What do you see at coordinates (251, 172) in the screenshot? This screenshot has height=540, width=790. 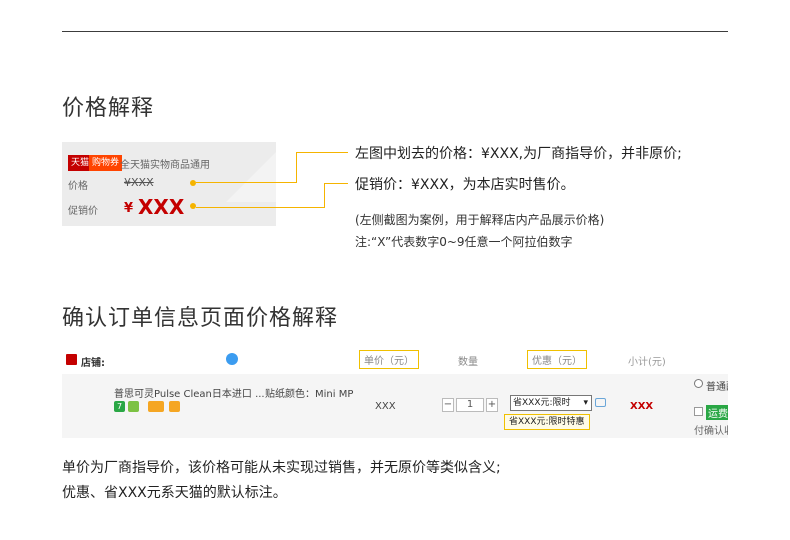 I see `card-decor-triangle` at bounding box center [251, 172].